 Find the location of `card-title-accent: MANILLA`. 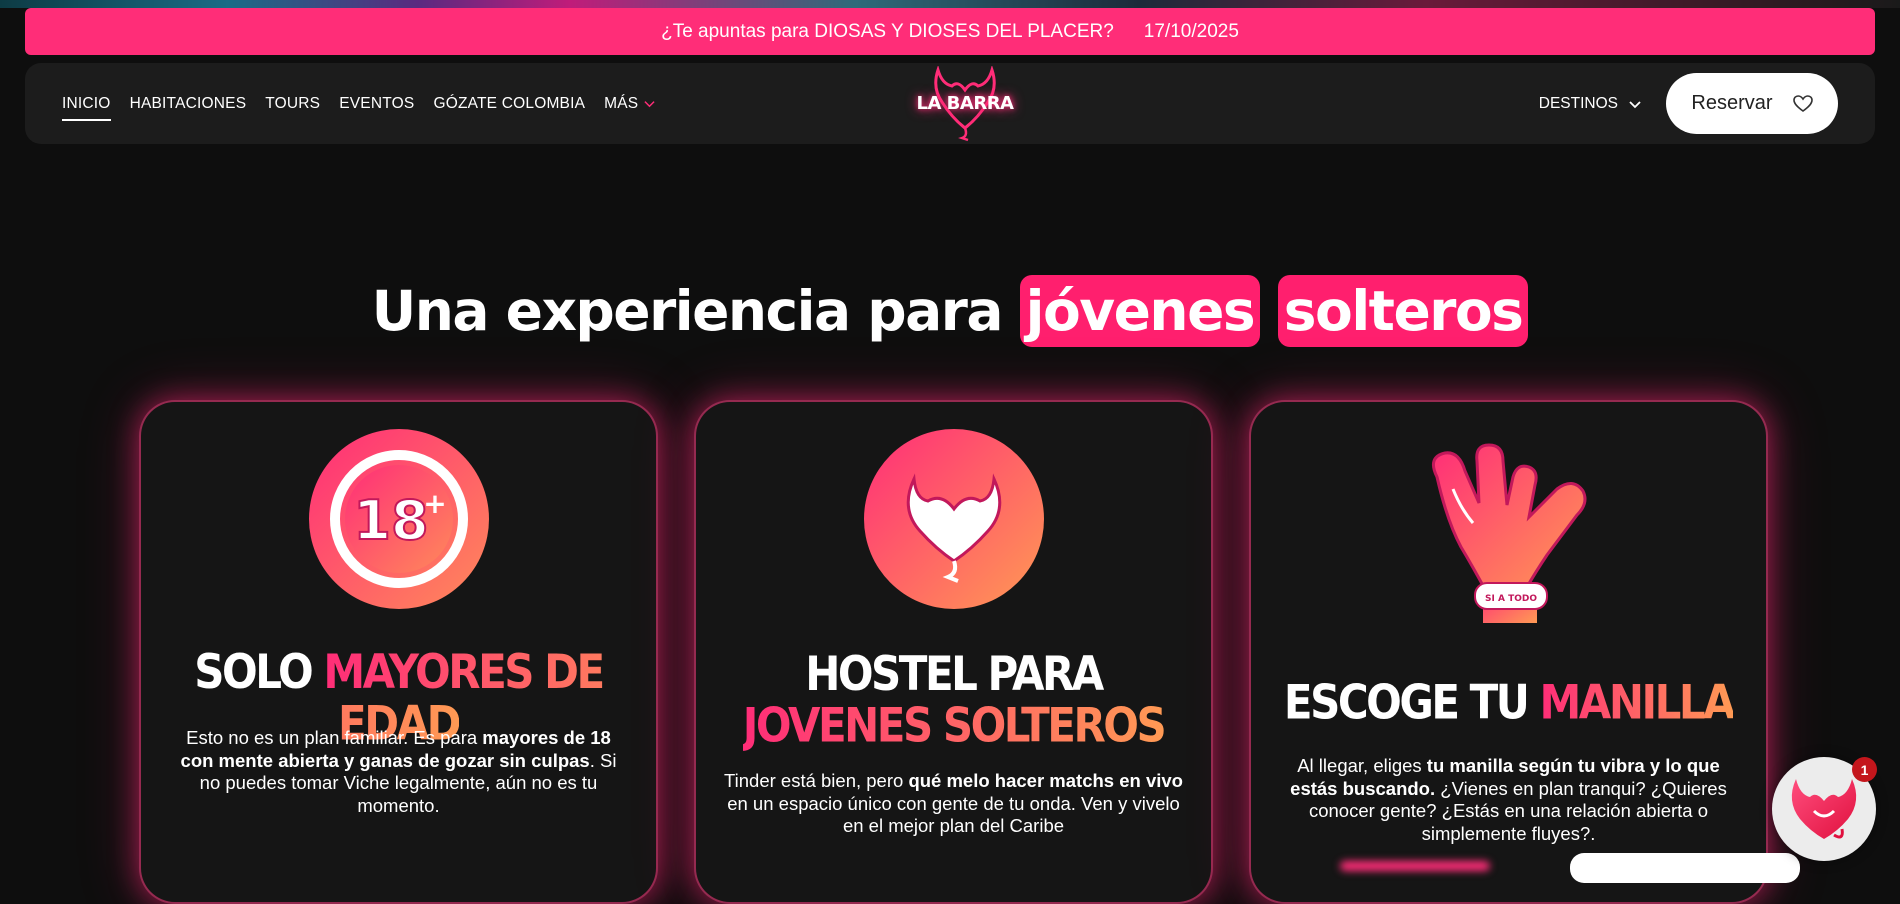

card-title-accent: MANILLA is located at coordinates (1637, 702).